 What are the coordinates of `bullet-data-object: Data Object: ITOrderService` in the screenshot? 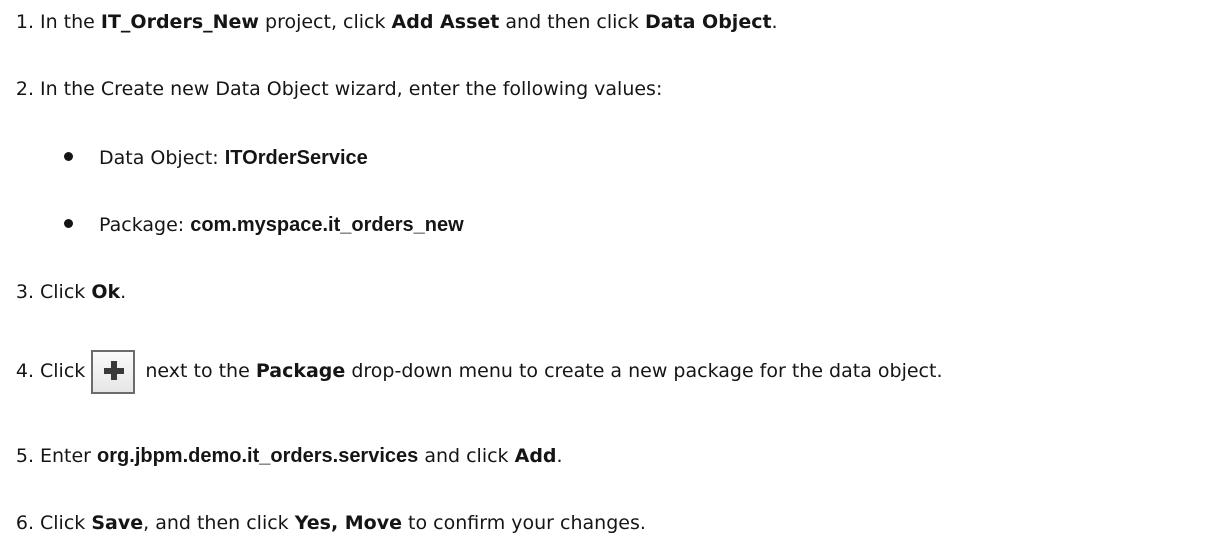 It's located at (216, 158).